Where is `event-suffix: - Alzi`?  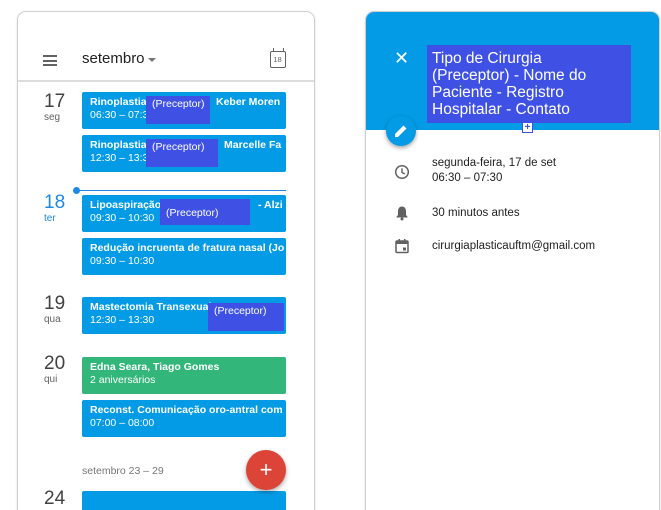
event-suffix: - Alzi is located at coordinates (270, 205).